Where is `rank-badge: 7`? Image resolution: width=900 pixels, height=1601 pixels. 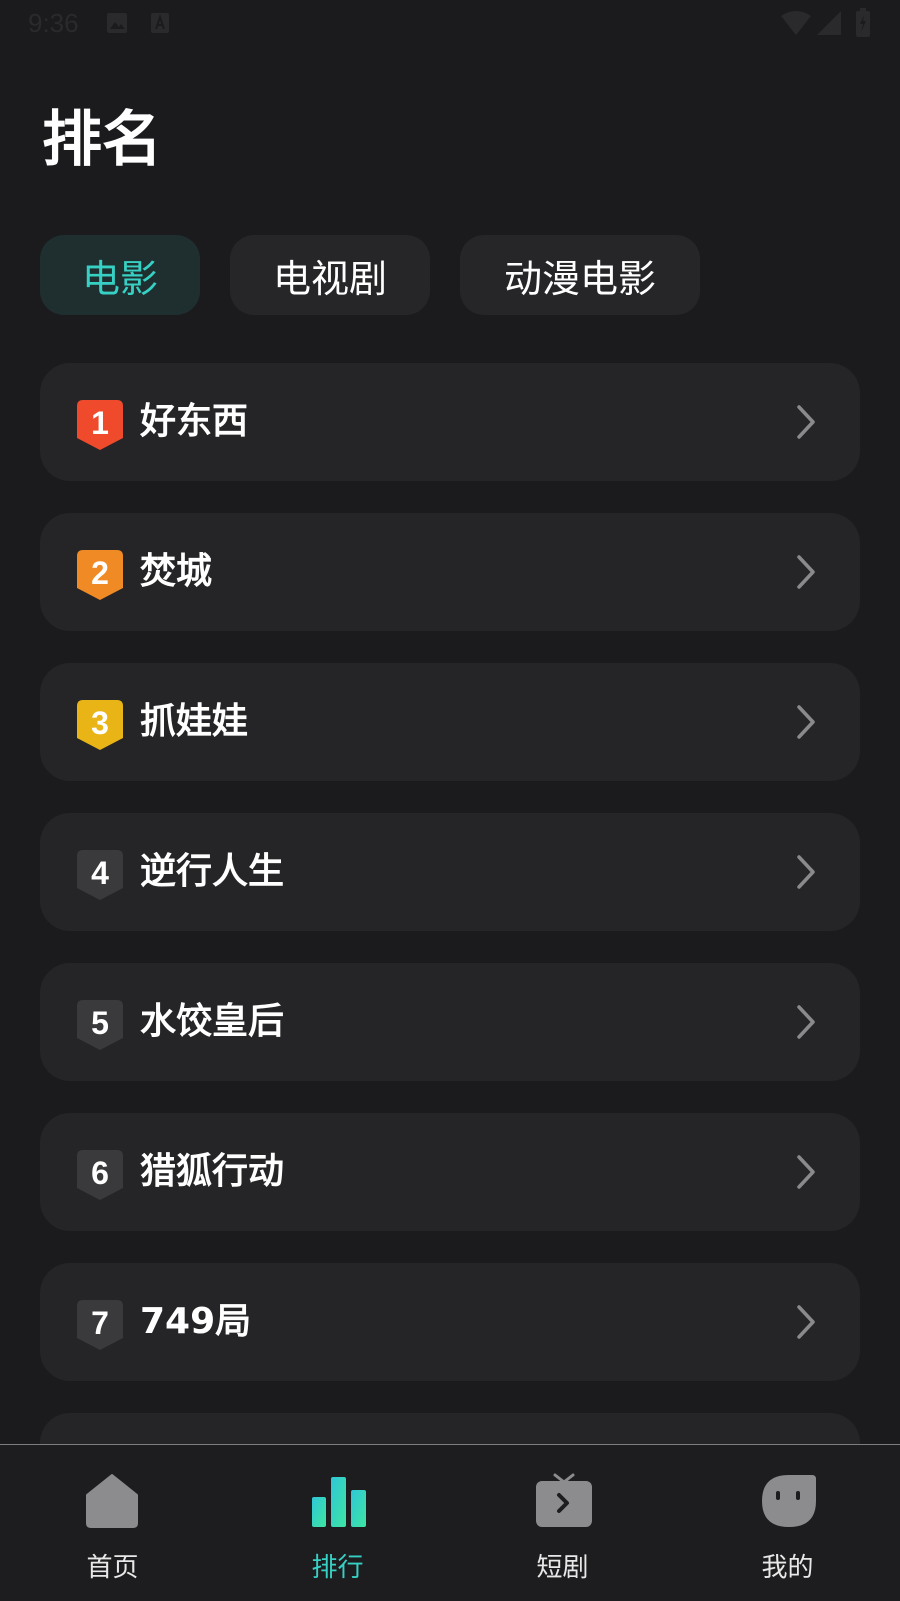 rank-badge: 7 is located at coordinates (100, 1325).